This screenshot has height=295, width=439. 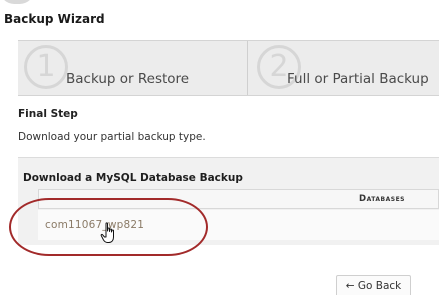 What do you see at coordinates (373, 285) in the screenshot?
I see `go-back-button: ← Go Back` at bounding box center [373, 285].